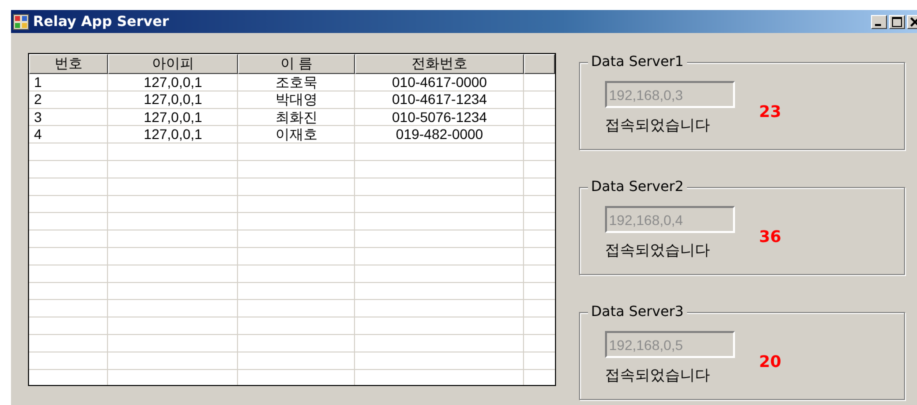 This screenshot has width=917, height=405. I want to click on table-cell-text: 1, so click(38, 83).